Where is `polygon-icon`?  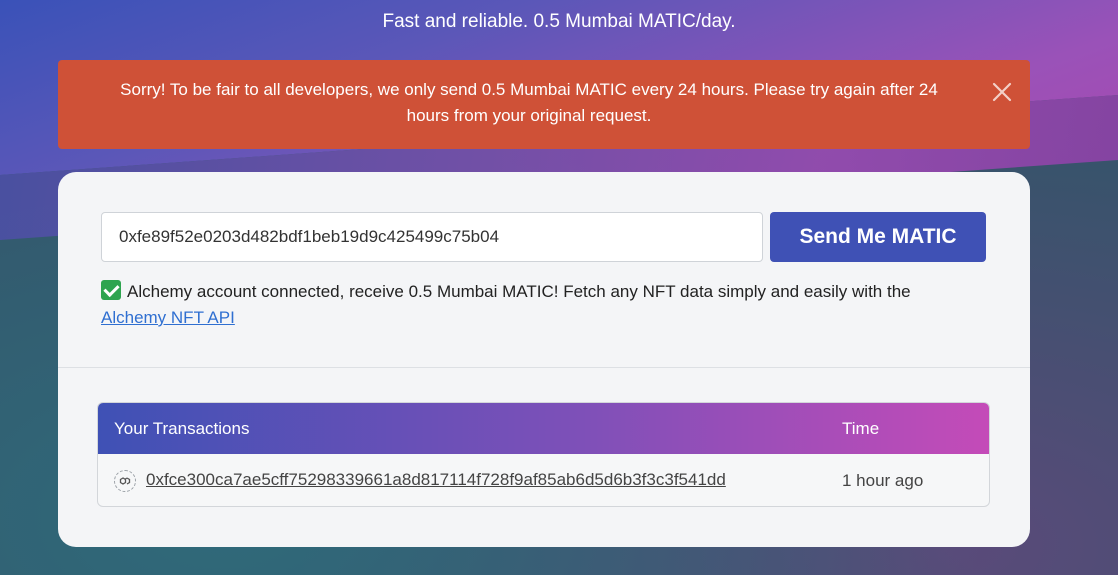 polygon-icon is located at coordinates (125, 481).